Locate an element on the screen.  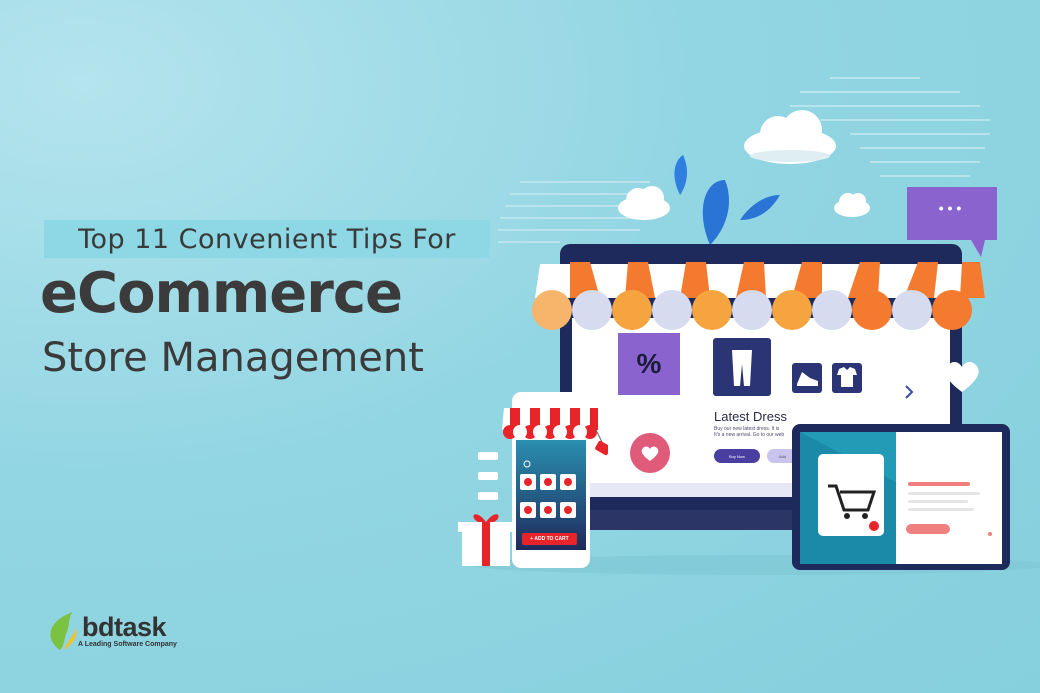
headline-sub: Store Management is located at coordinates (233, 358).